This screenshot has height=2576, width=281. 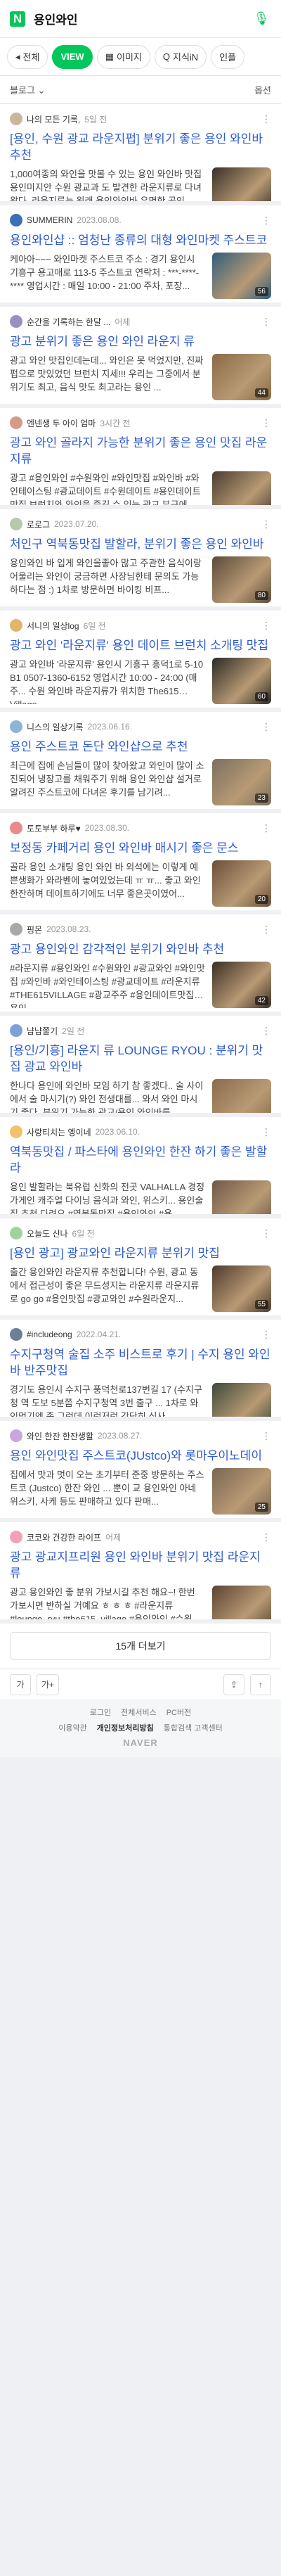 I want to click on post-author: SUMMERIN, so click(x=50, y=220).